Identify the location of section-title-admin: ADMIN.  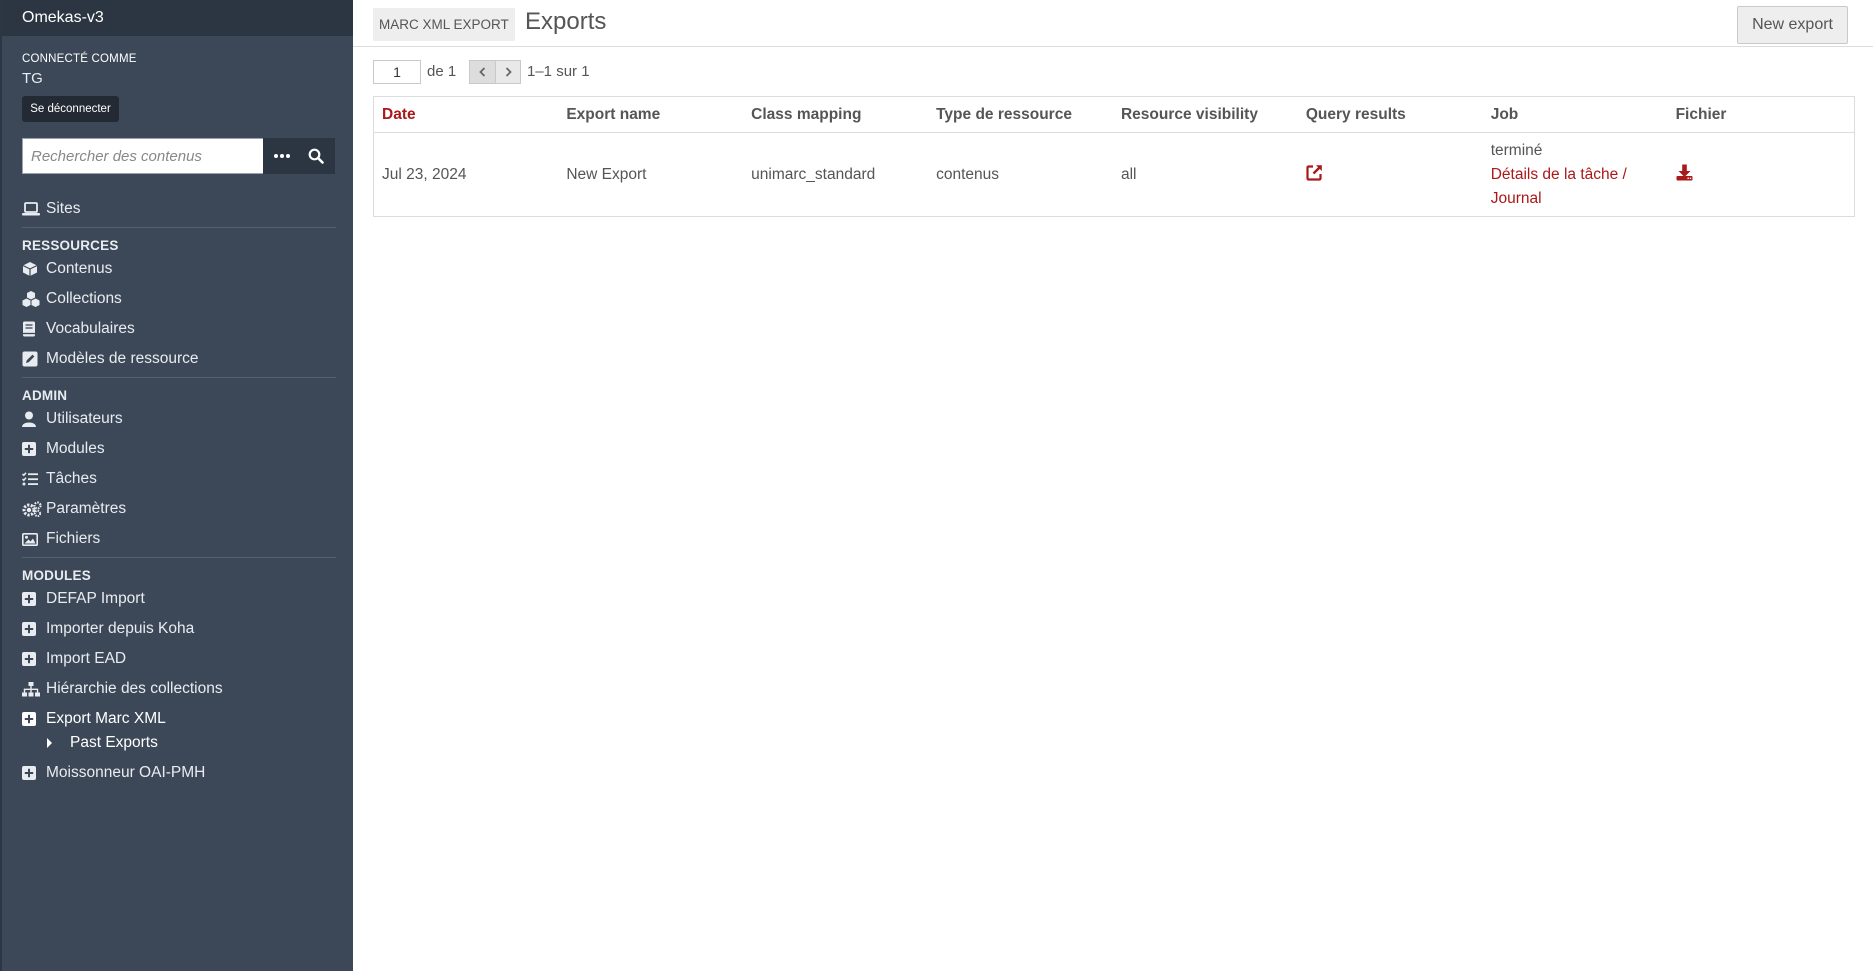
(45, 395).